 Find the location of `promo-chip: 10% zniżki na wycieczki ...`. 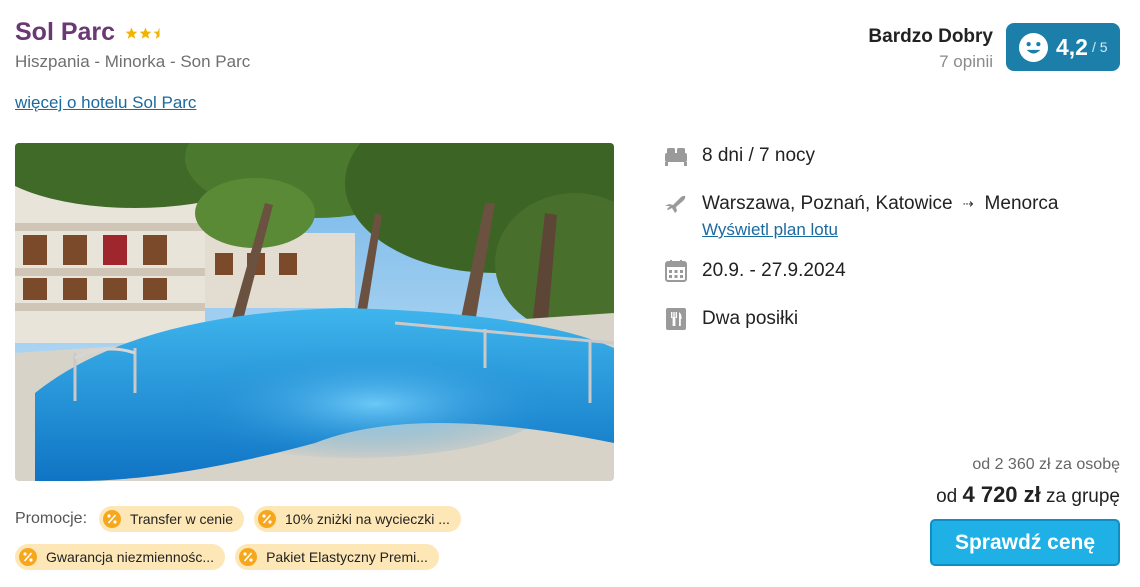

promo-chip: 10% zniżki na wycieczki ... is located at coordinates (357, 519).